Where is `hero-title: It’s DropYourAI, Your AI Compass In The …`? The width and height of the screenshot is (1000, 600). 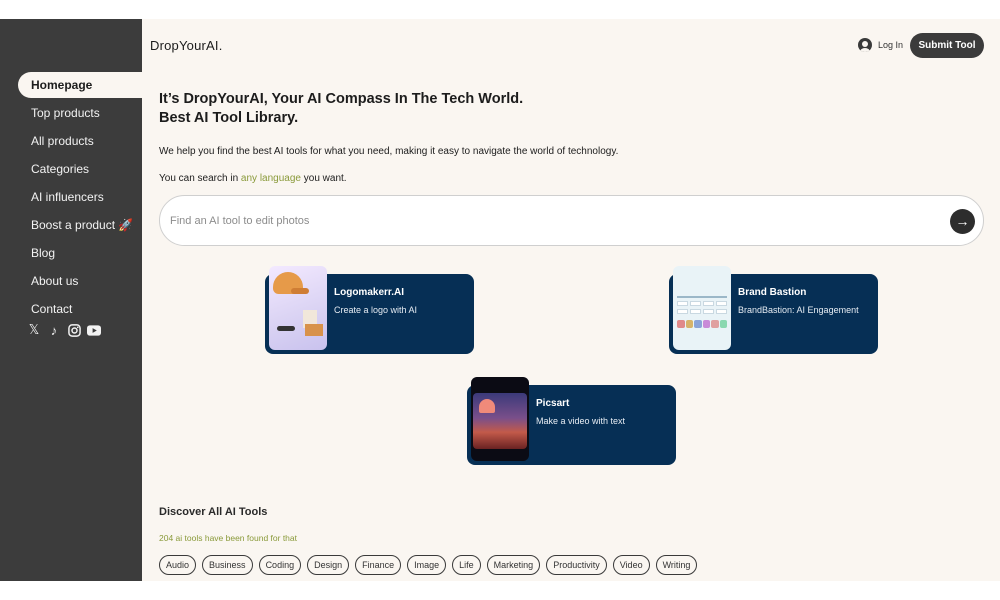
hero-title: It’s DropYourAI, Your AI Compass In The … is located at coordinates (341, 109).